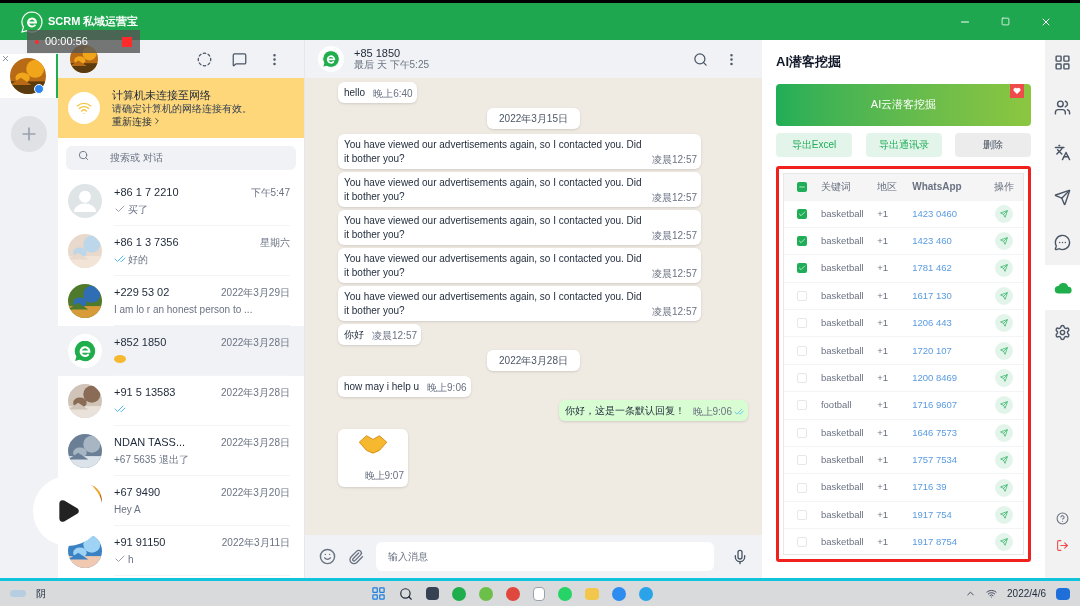 The height and width of the screenshot is (606, 1080). Describe the element at coordinates (533, 118) in the screenshot. I see `date-chip: 2022年3月15日` at that location.